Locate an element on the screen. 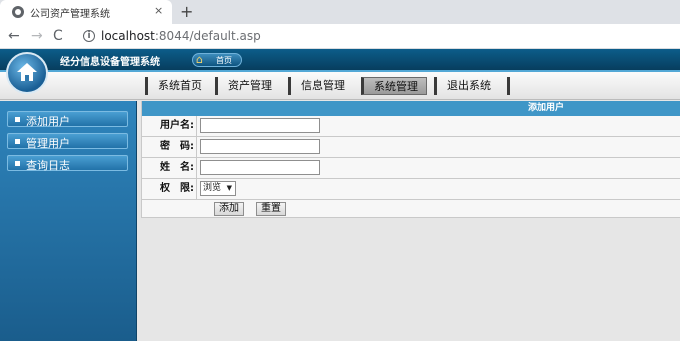 This screenshot has height=341, width=680. menu-item-system: 系统管理 is located at coordinates (394, 86).